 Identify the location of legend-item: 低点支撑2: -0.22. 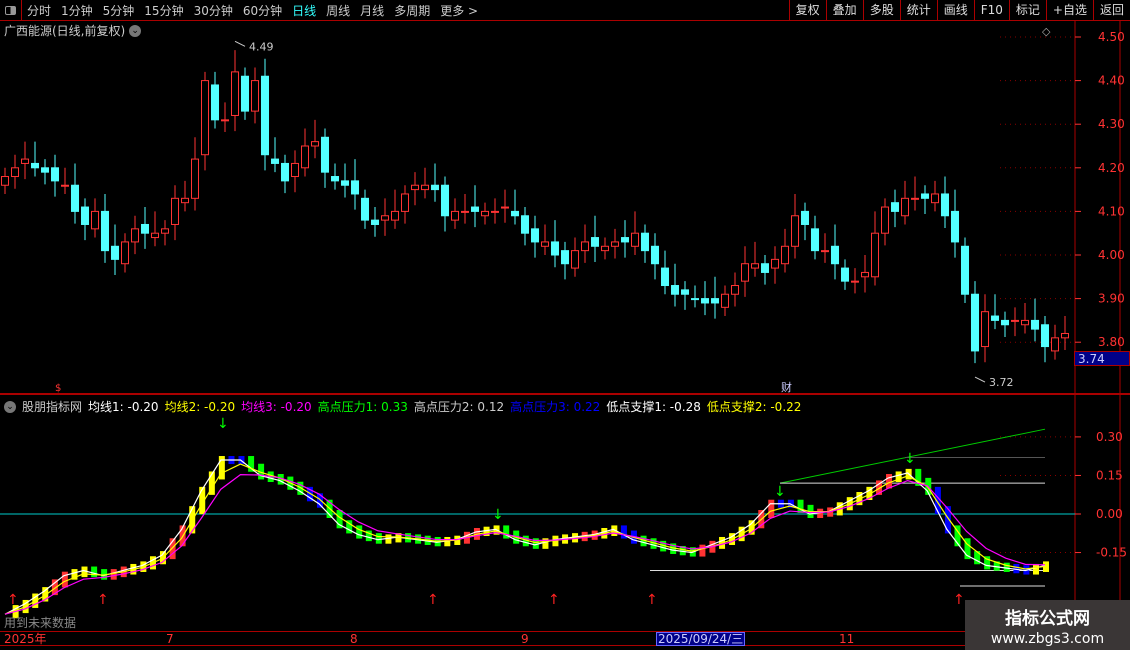
(754, 407).